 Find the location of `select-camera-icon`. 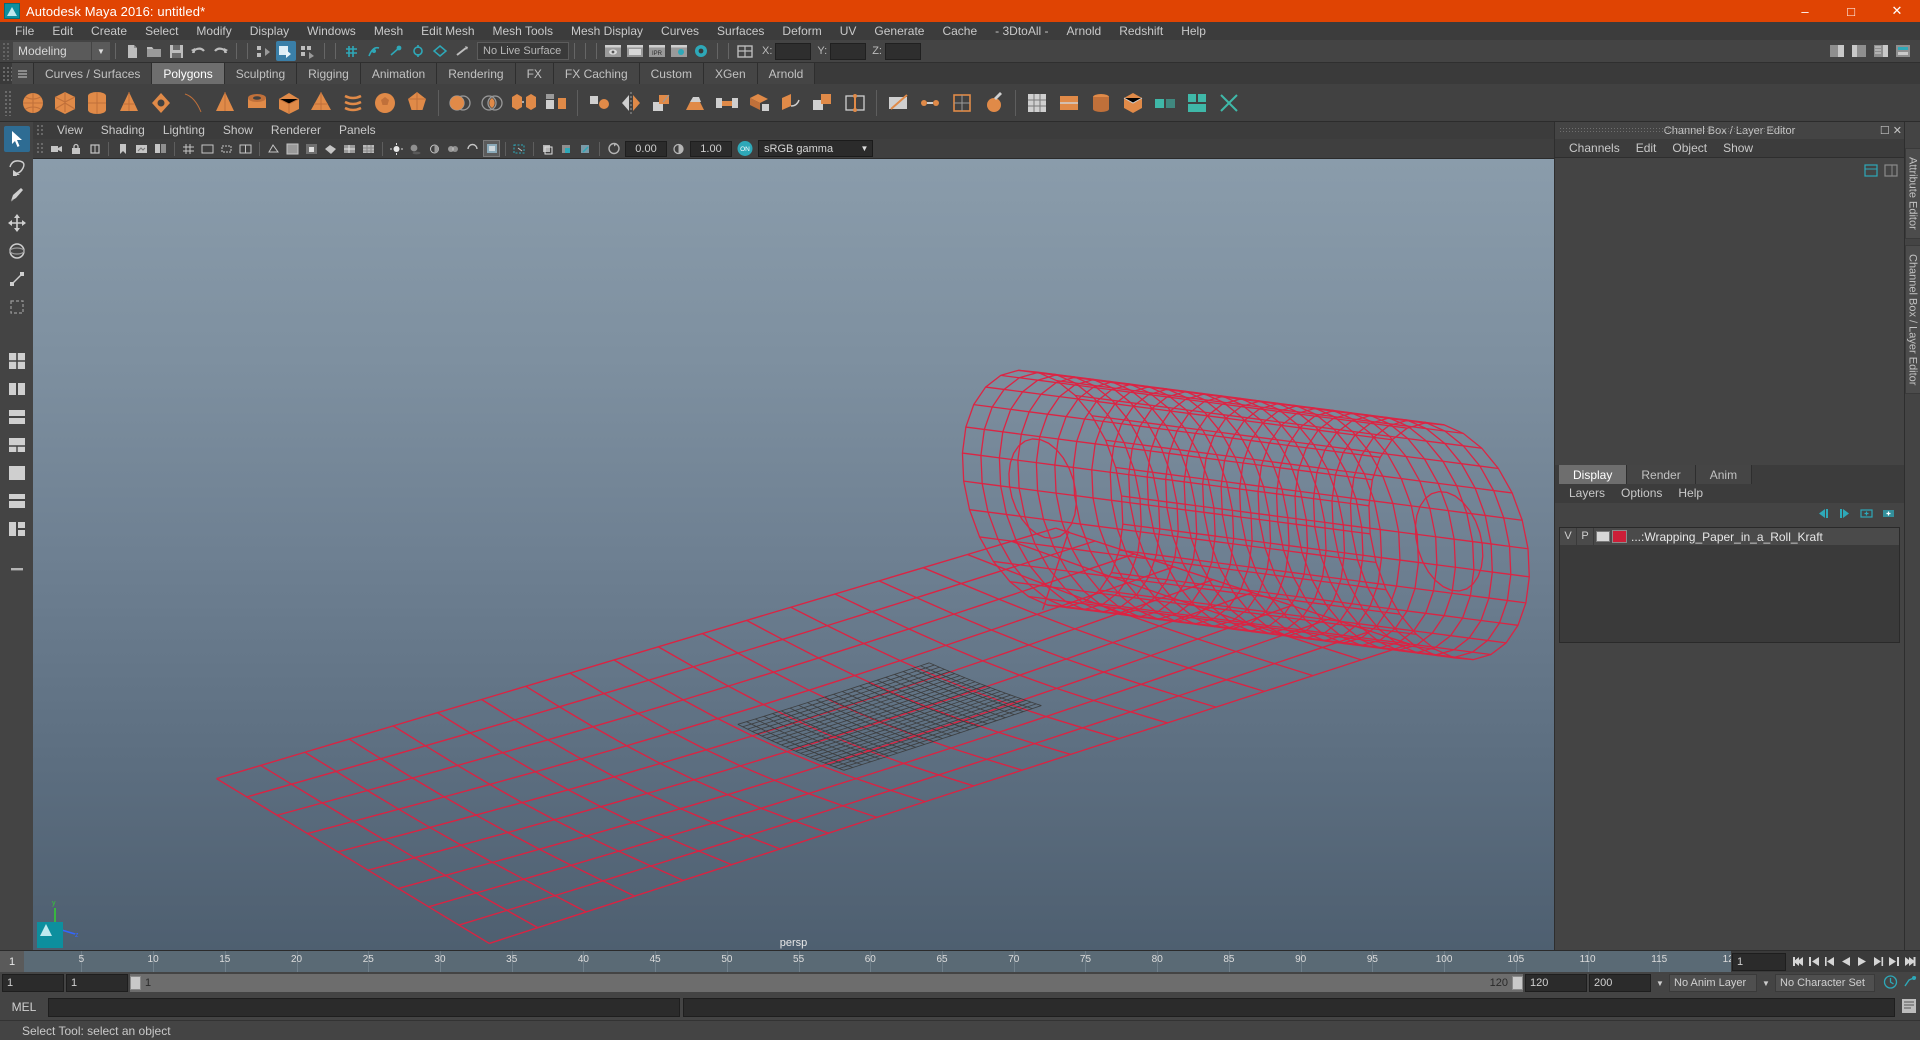

select-camera-icon is located at coordinates (56, 148).